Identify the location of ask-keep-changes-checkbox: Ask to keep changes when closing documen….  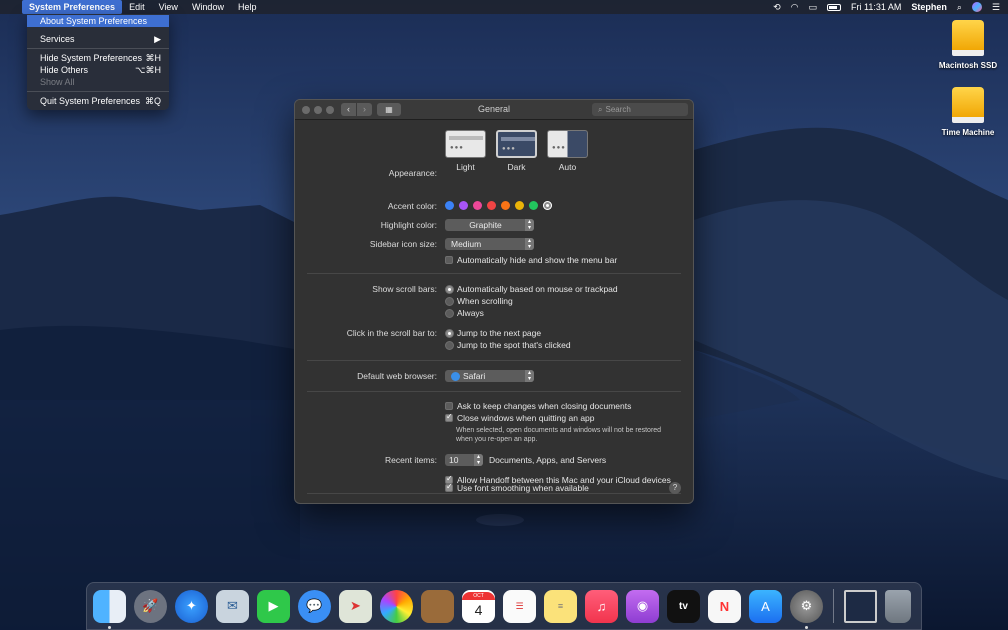
(538, 406).